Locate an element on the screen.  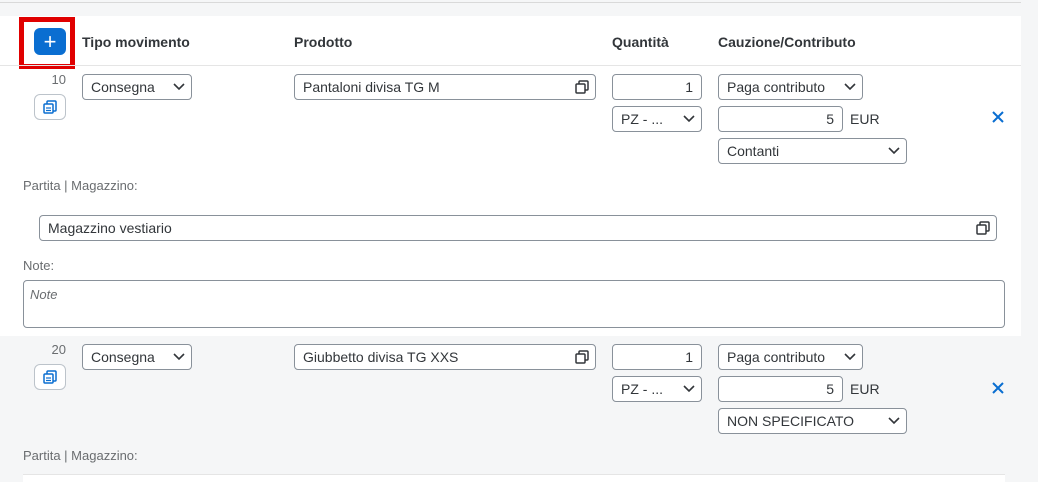
magazzino-value: Magazzino vestiario is located at coordinates (110, 228).